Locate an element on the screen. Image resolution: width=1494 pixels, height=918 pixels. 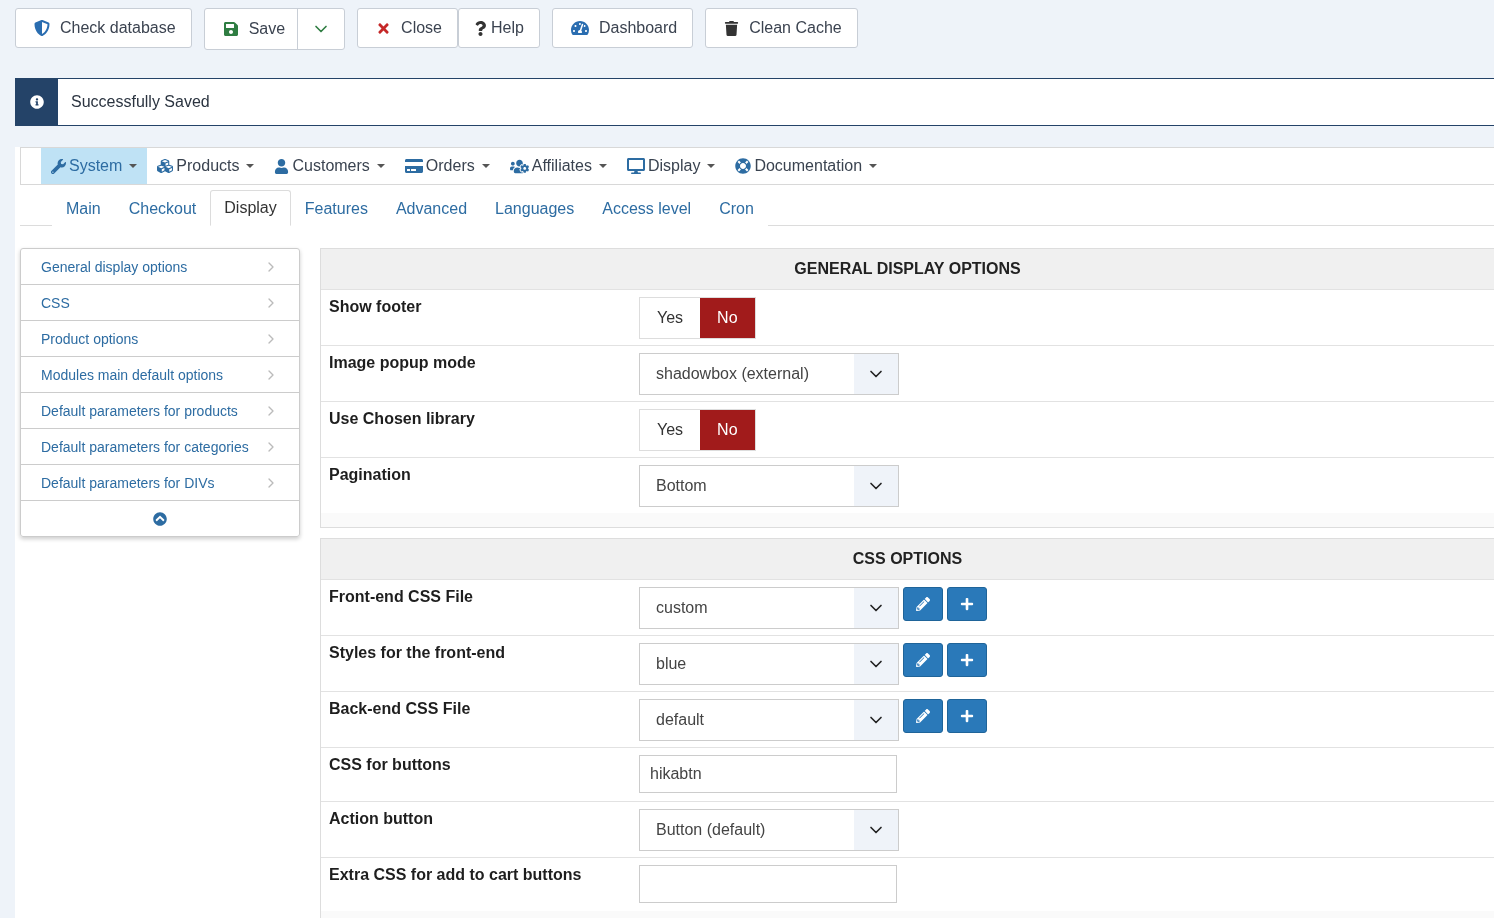
field-label: Use Chosen library is located at coordinates (402, 419).